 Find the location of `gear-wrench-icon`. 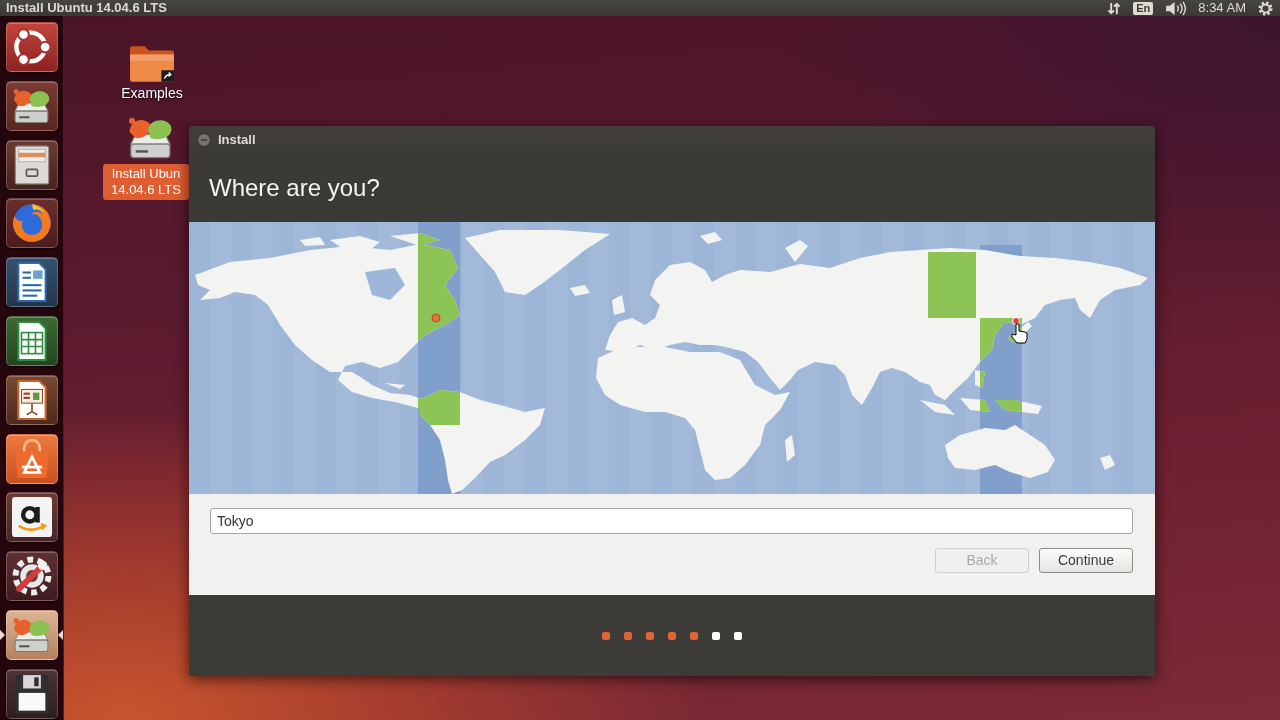

gear-wrench-icon is located at coordinates (32, 576).